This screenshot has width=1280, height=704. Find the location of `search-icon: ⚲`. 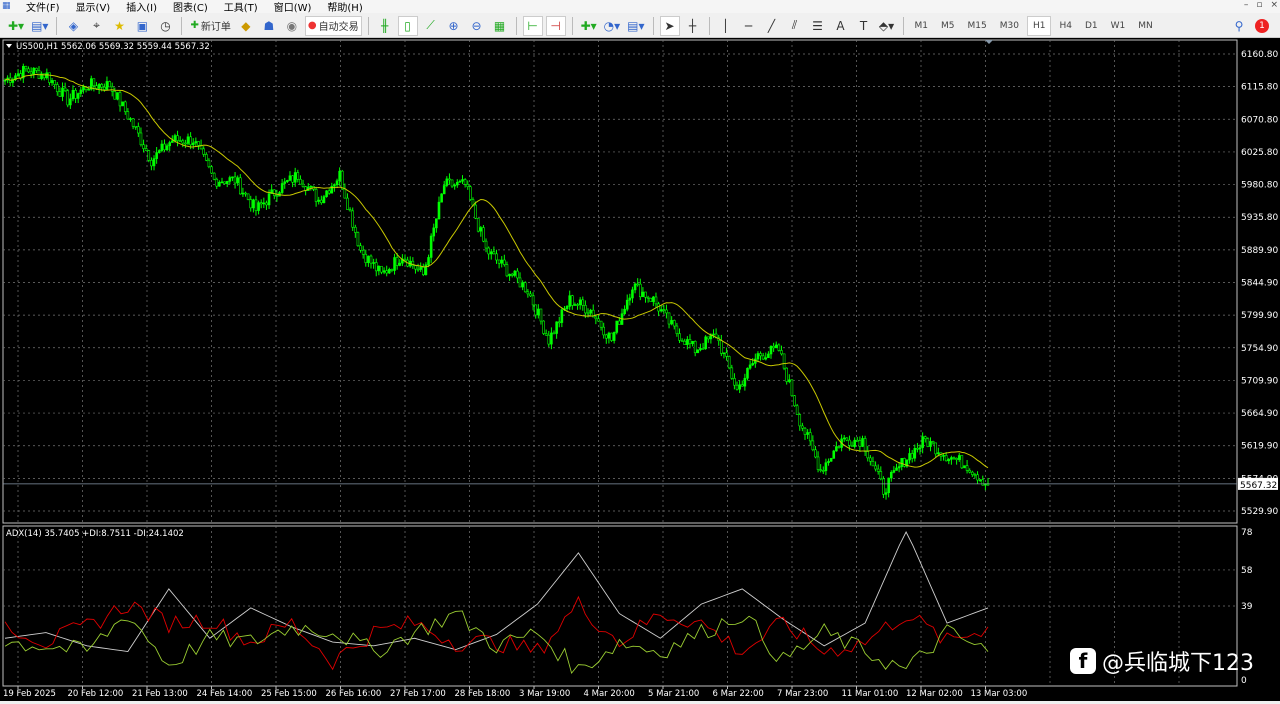

search-icon: ⚲ is located at coordinates (1239, 26).